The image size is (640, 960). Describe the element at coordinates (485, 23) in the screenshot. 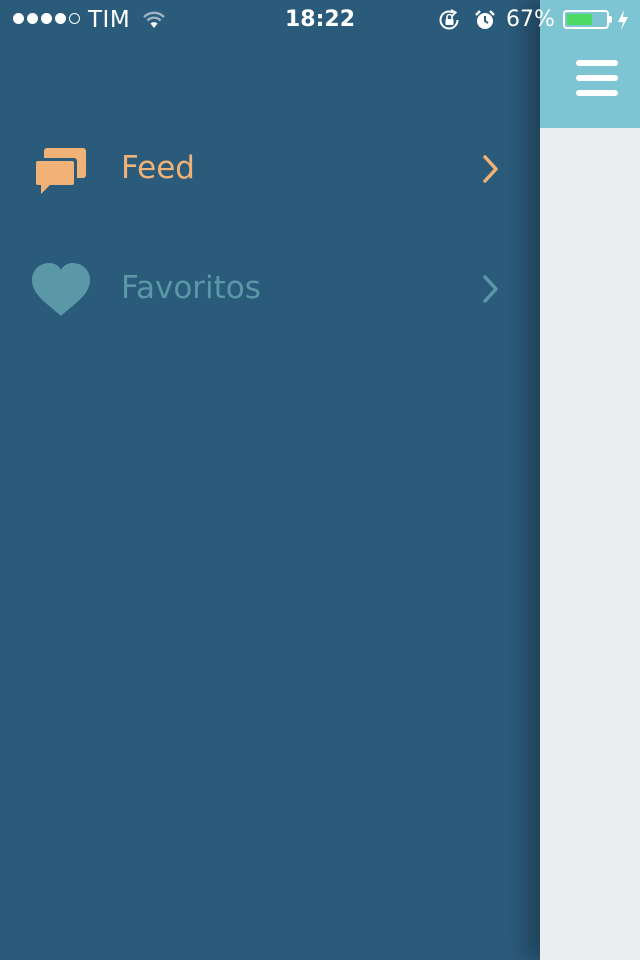

I see `alarm-icon` at that location.